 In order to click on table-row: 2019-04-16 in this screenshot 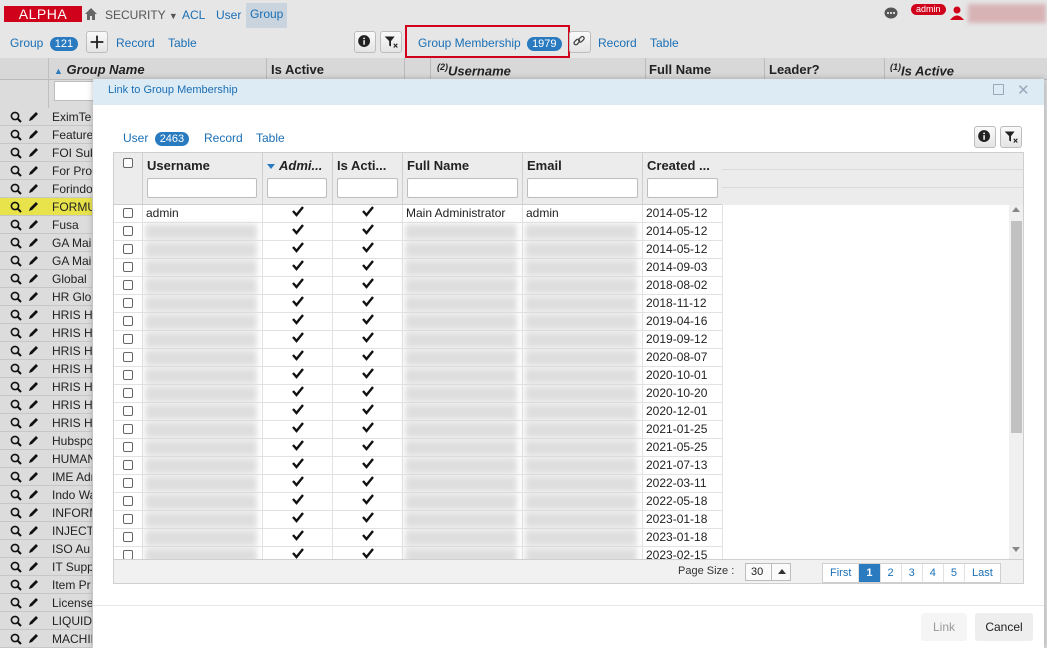, I will do `click(418, 322)`.